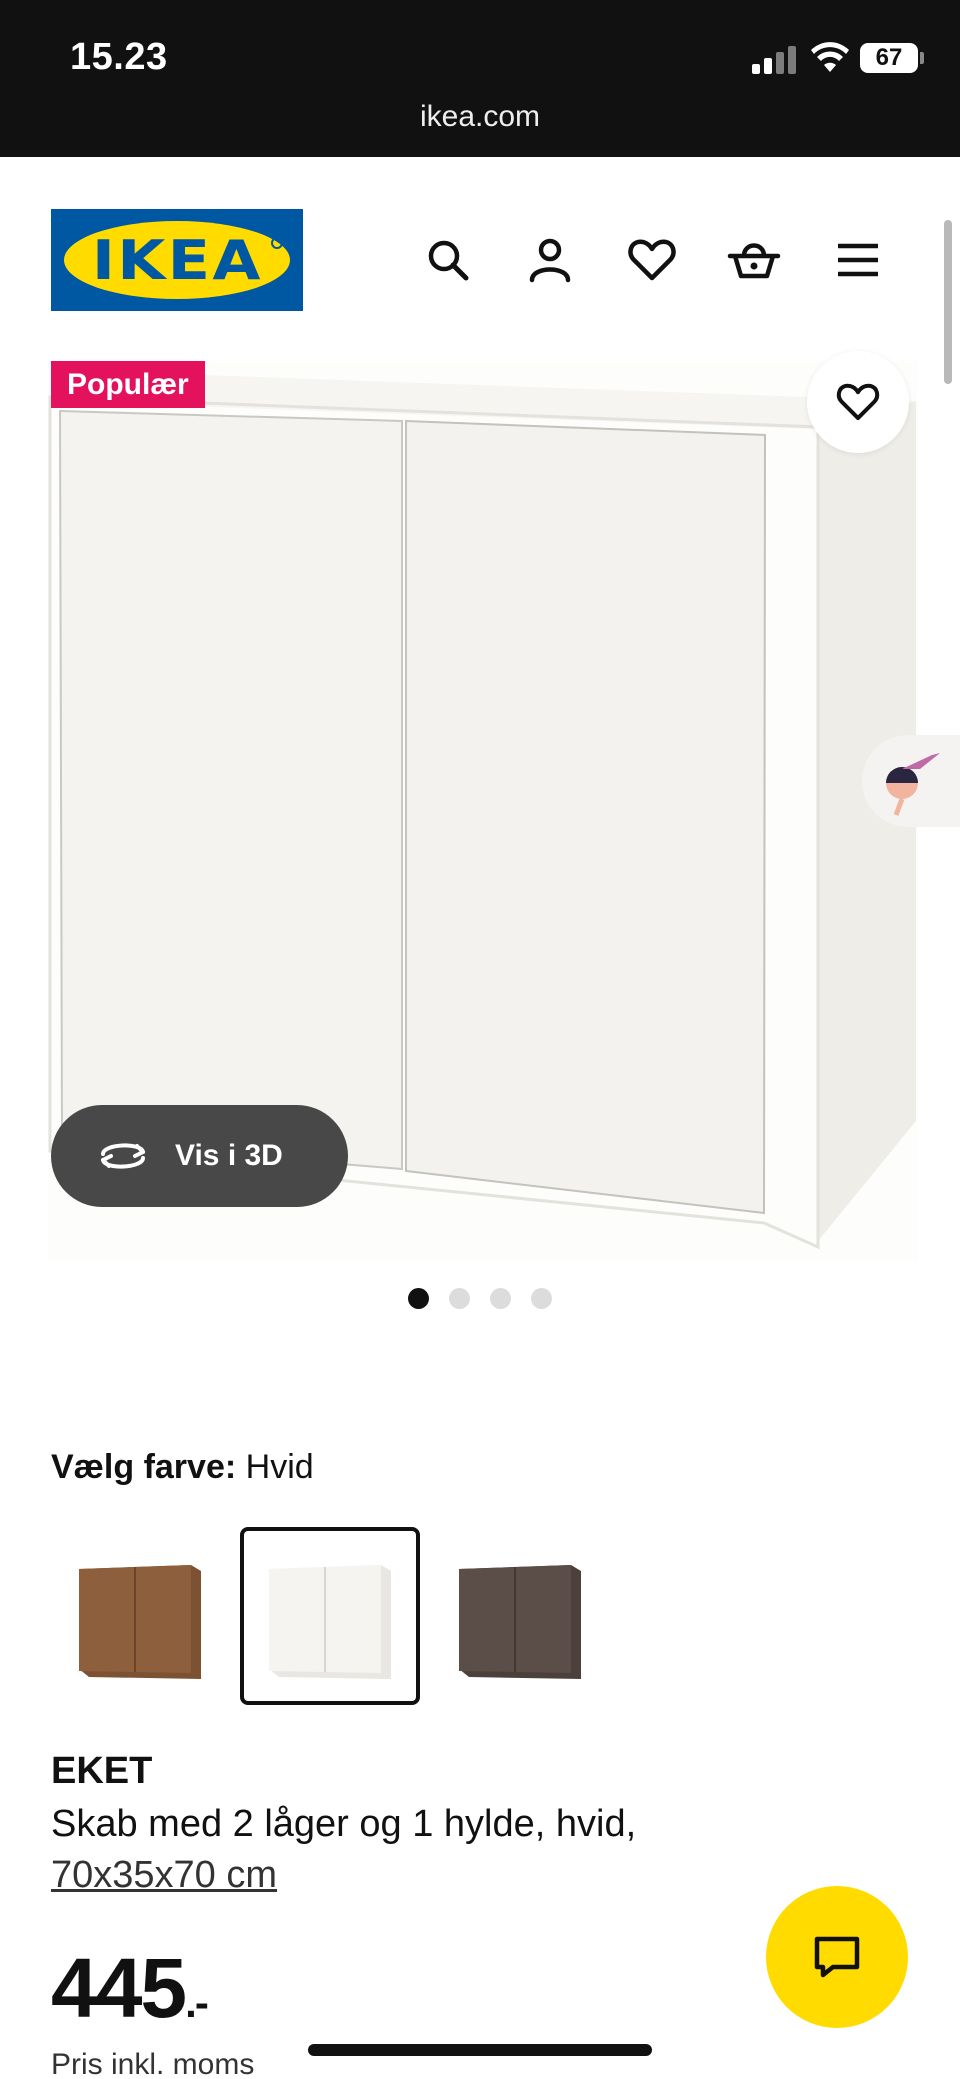  Describe the element at coordinates (102, 1771) in the screenshot. I see `product-name: EKET` at that location.